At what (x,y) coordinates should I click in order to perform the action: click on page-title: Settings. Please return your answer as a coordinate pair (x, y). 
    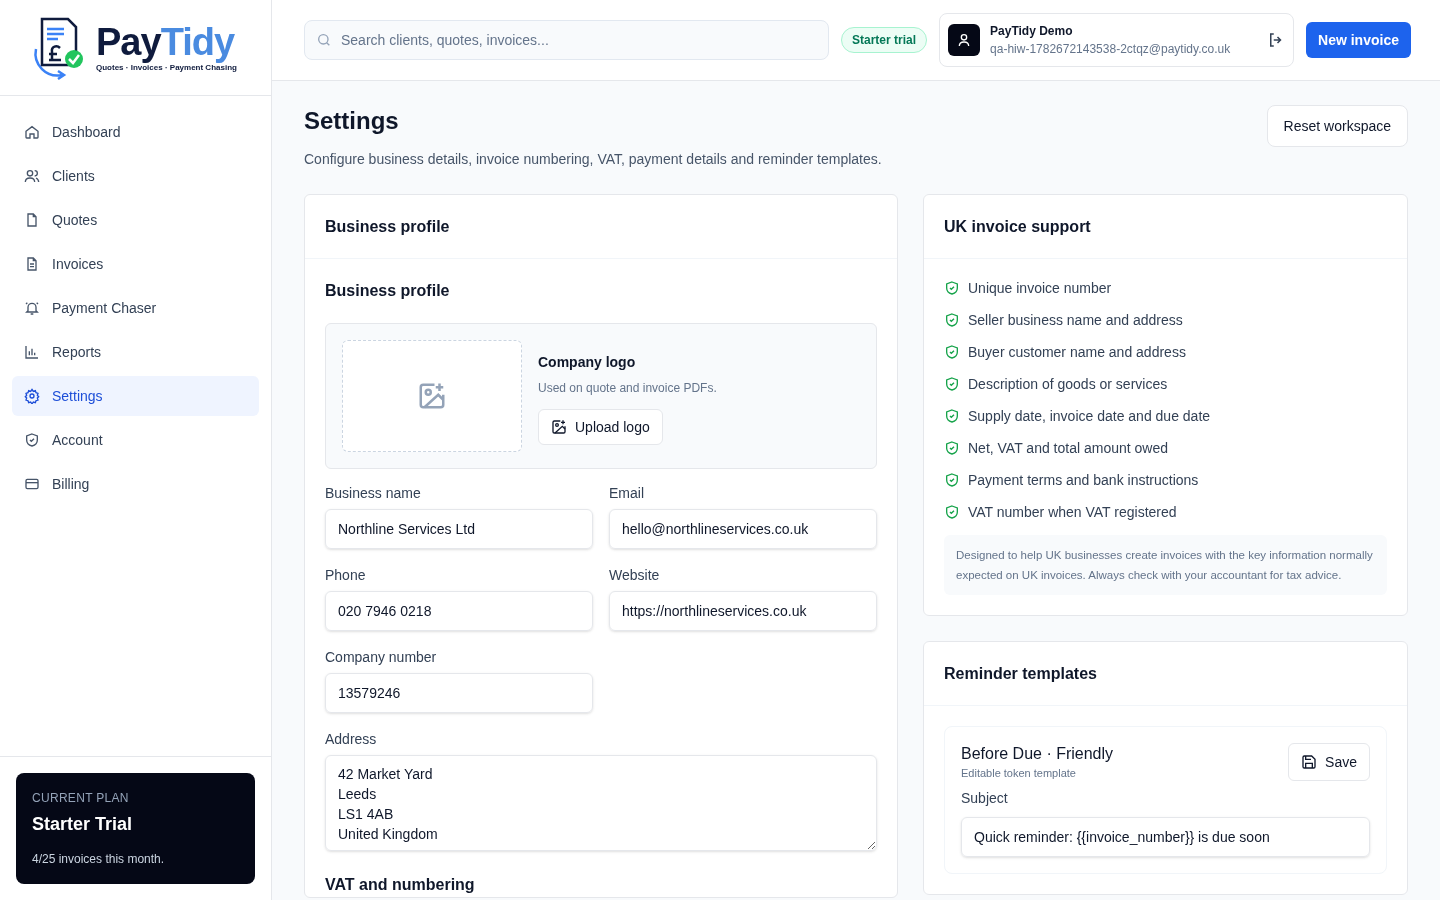
    Looking at the image, I should click on (352, 121).